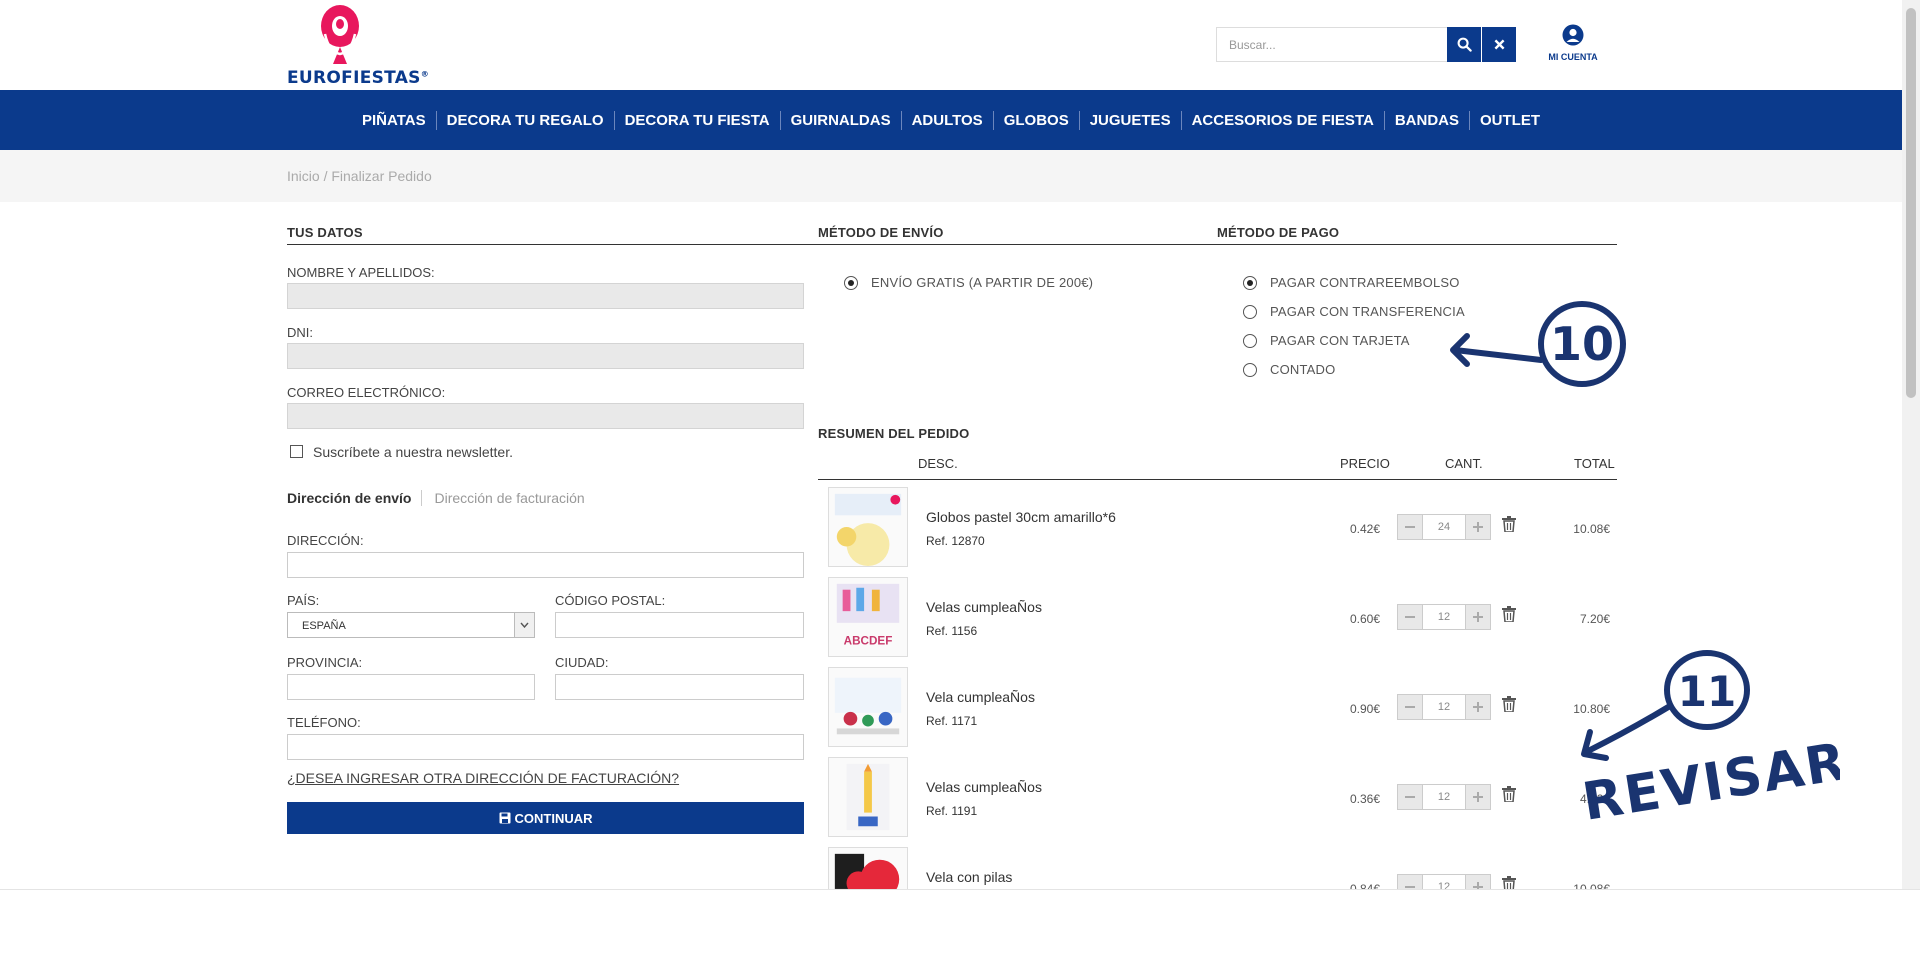 Image resolution: width=1920 pixels, height=964 pixels. Describe the element at coordinates (1364, 709) in the screenshot. I see `product-price: 0.90€` at that location.